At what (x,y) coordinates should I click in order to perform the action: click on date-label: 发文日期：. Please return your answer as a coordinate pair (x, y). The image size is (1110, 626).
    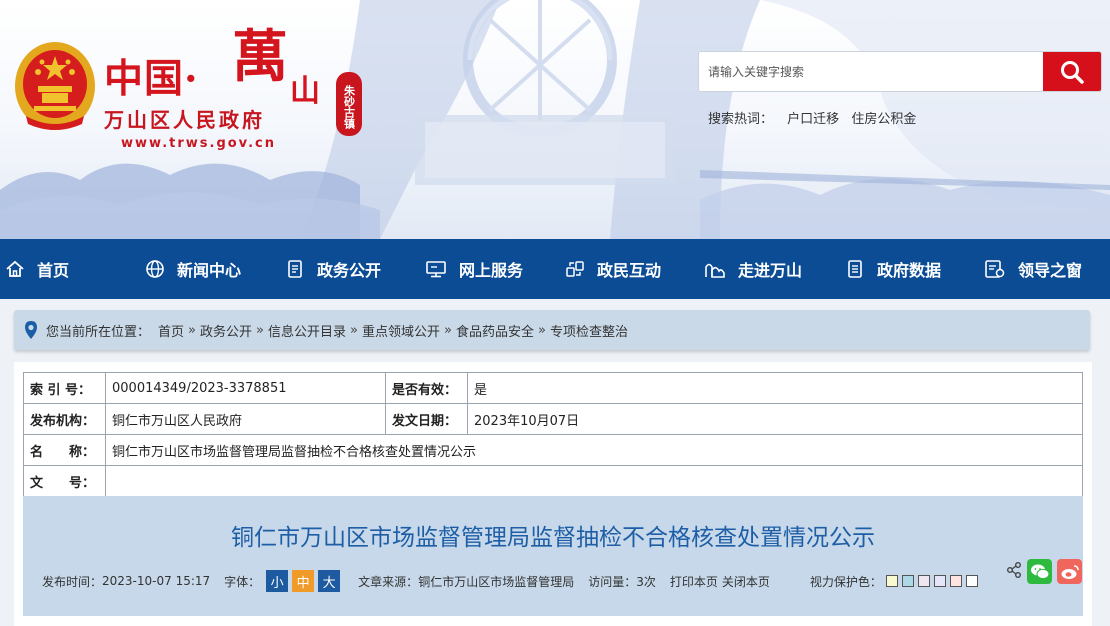
    Looking at the image, I should click on (426, 419).